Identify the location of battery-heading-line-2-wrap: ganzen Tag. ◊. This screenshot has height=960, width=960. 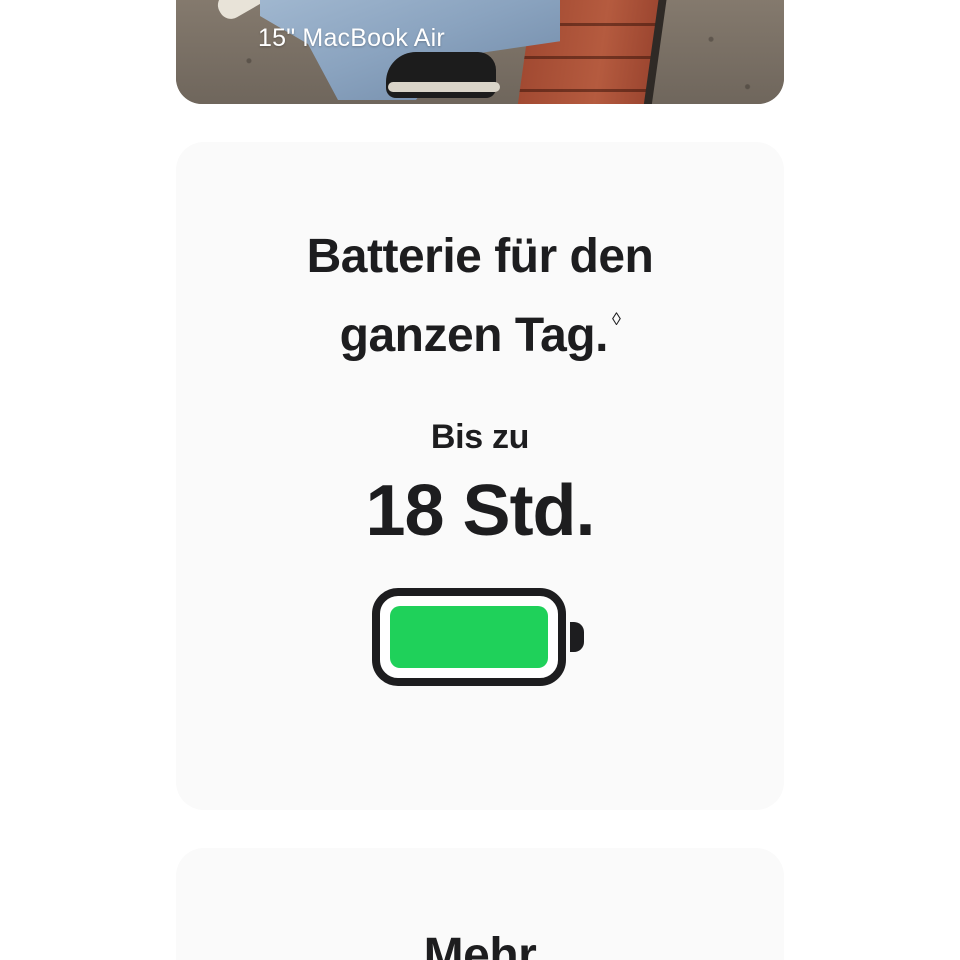
(480, 327).